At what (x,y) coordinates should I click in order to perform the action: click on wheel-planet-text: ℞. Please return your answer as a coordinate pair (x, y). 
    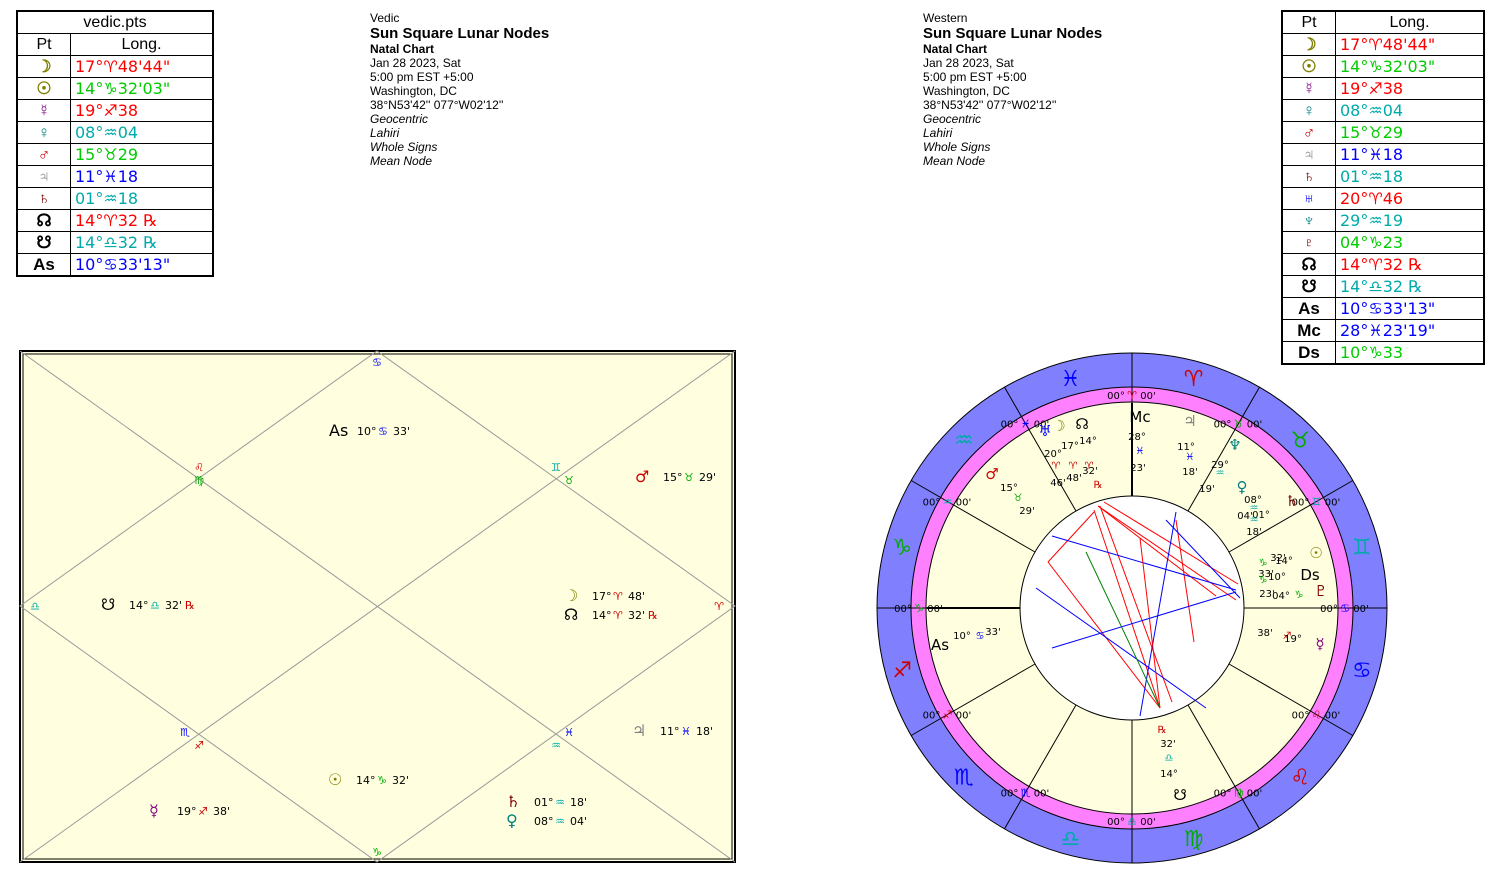
    Looking at the image, I should click on (1098, 485).